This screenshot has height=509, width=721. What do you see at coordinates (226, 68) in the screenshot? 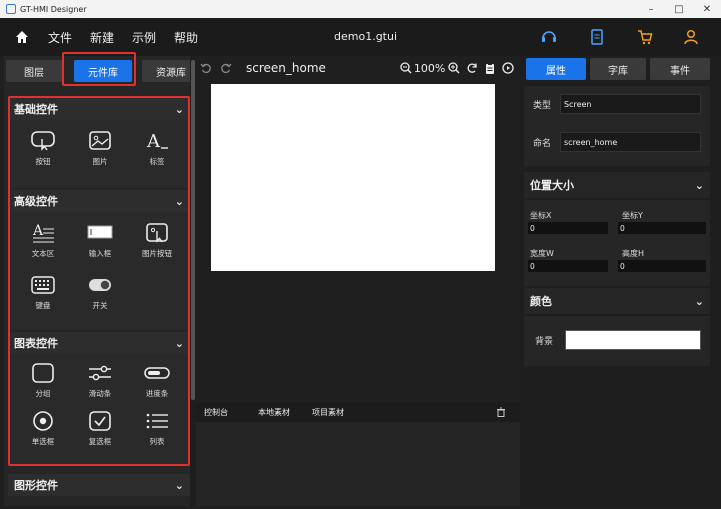
I see `redo-icon` at bounding box center [226, 68].